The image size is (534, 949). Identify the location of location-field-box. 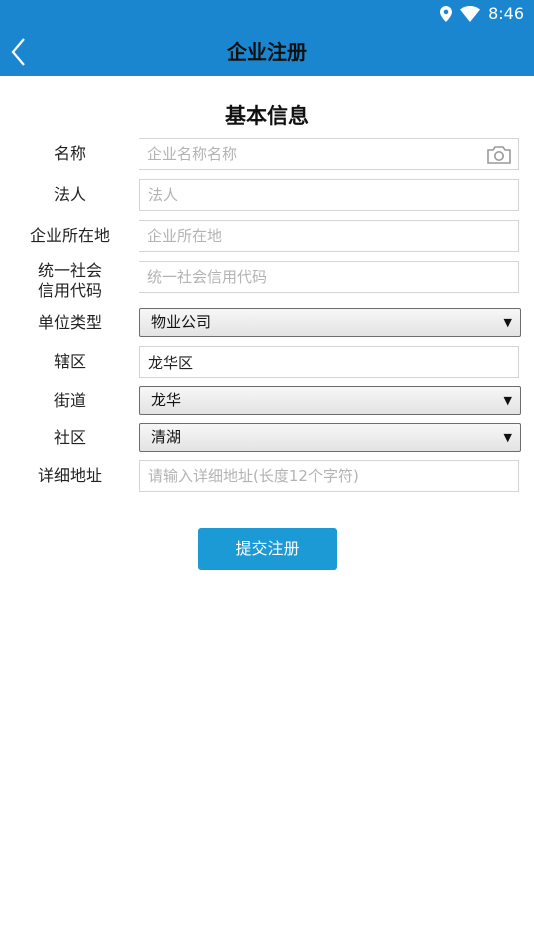
(329, 236).